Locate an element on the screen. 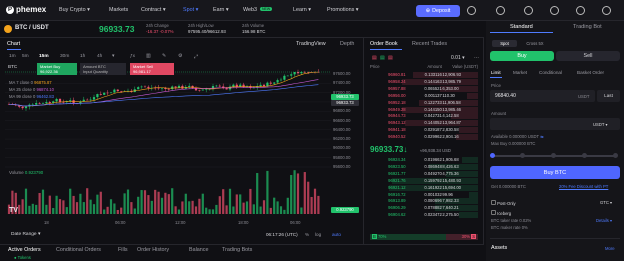  menu-item-learn: Learn ▾ is located at coordinates (302, 10).